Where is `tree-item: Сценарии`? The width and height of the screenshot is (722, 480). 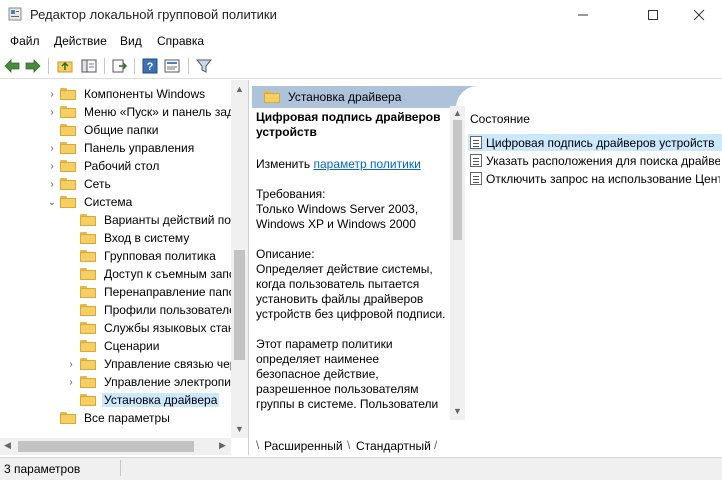 tree-item: Сценарии is located at coordinates (120, 346).